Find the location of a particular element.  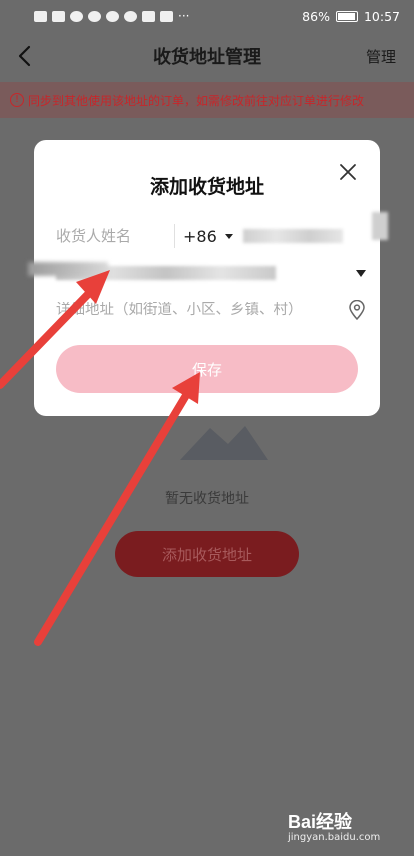

recipient-name-input is located at coordinates (115, 236).